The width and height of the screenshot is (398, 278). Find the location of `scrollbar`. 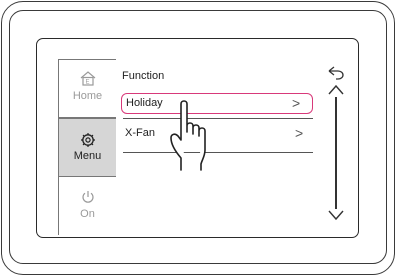

scrollbar is located at coordinates (336, 153).